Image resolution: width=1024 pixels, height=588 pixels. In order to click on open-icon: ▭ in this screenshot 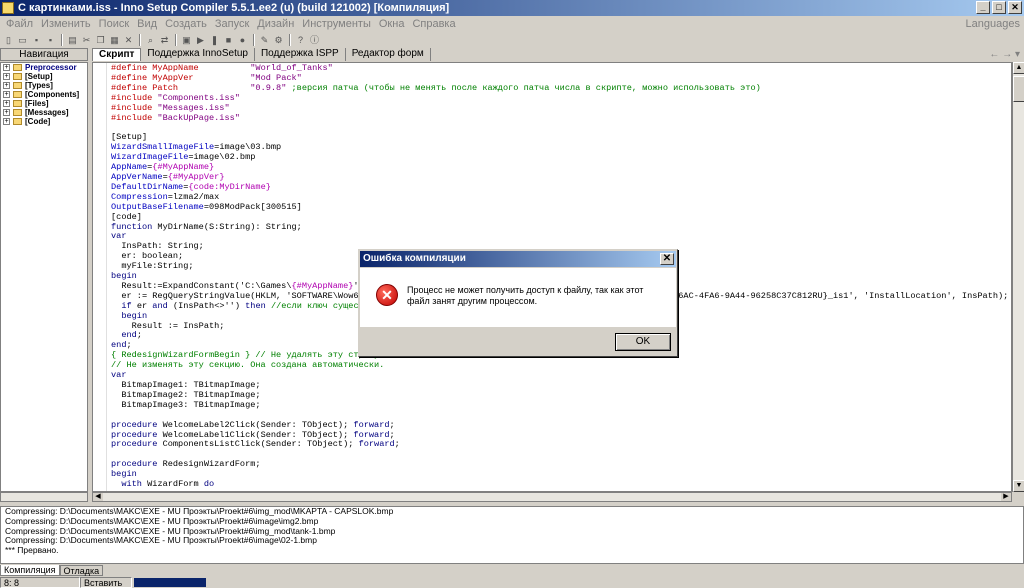, I will do `click(22, 40)`.